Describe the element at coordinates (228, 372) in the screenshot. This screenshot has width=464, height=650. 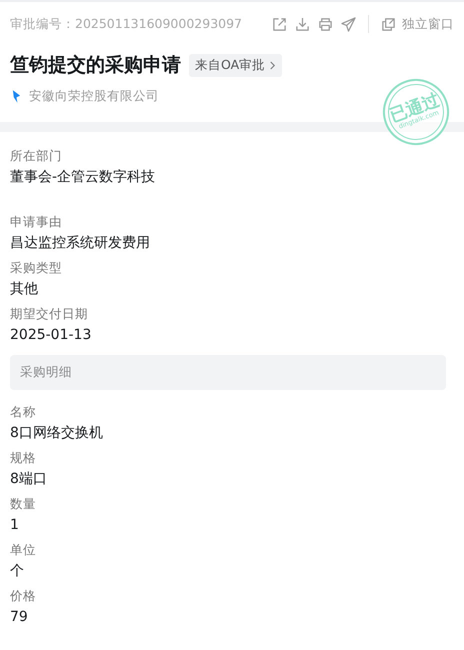
I see `section-header: 采购明细` at that location.